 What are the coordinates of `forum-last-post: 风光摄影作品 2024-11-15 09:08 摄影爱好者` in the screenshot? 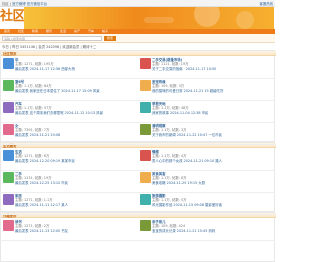 It's located at (187, 205).